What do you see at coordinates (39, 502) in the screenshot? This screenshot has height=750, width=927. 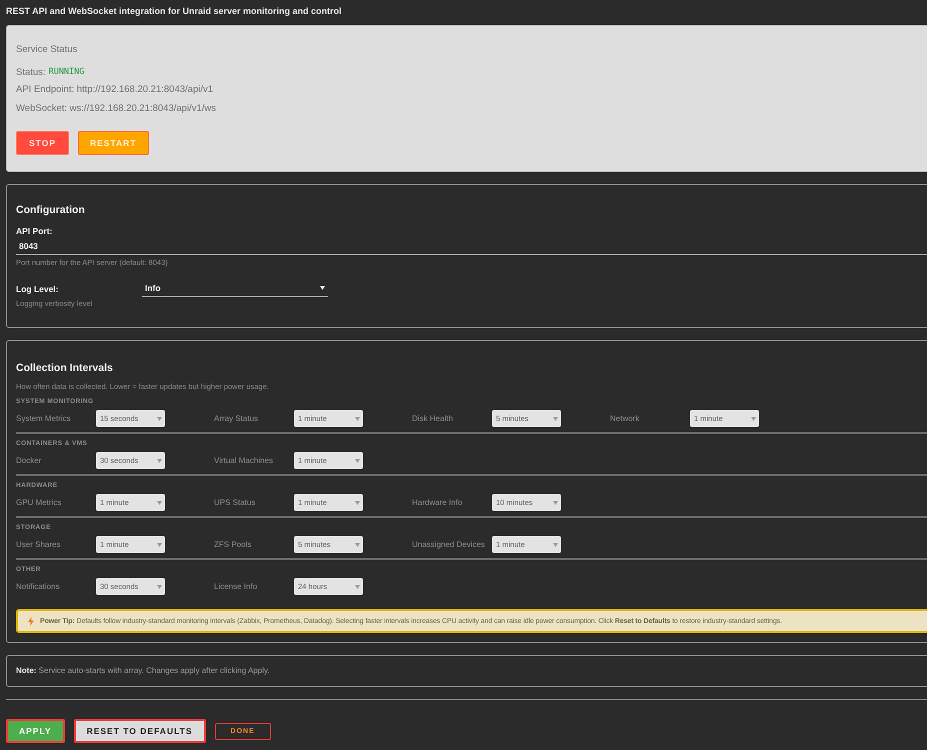 I see `interval-label: GPU Metrics` at bounding box center [39, 502].